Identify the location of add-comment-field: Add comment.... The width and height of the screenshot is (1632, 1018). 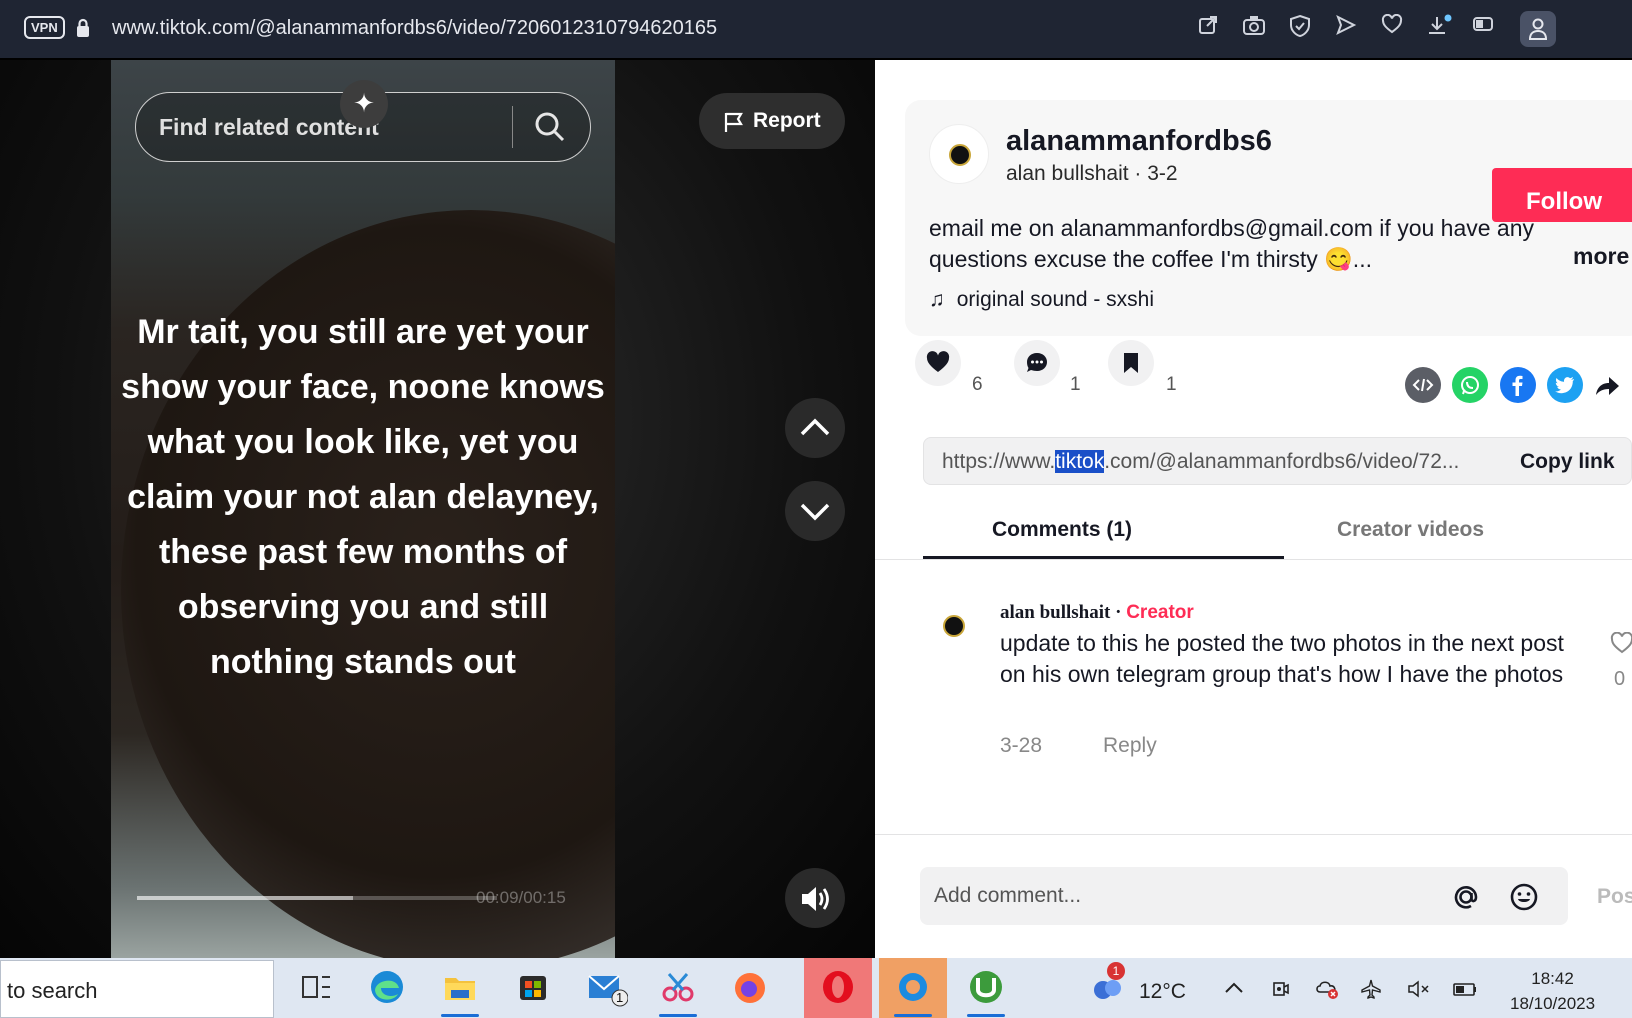
(1244, 896).